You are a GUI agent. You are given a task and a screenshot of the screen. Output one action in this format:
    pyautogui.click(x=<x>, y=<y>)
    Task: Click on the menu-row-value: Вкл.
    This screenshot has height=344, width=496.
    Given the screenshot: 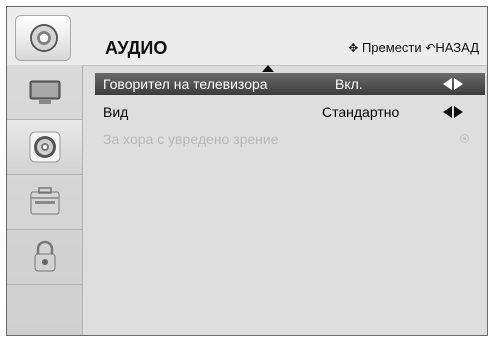 What is the action you would take?
    pyautogui.click(x=349, y=84)
    